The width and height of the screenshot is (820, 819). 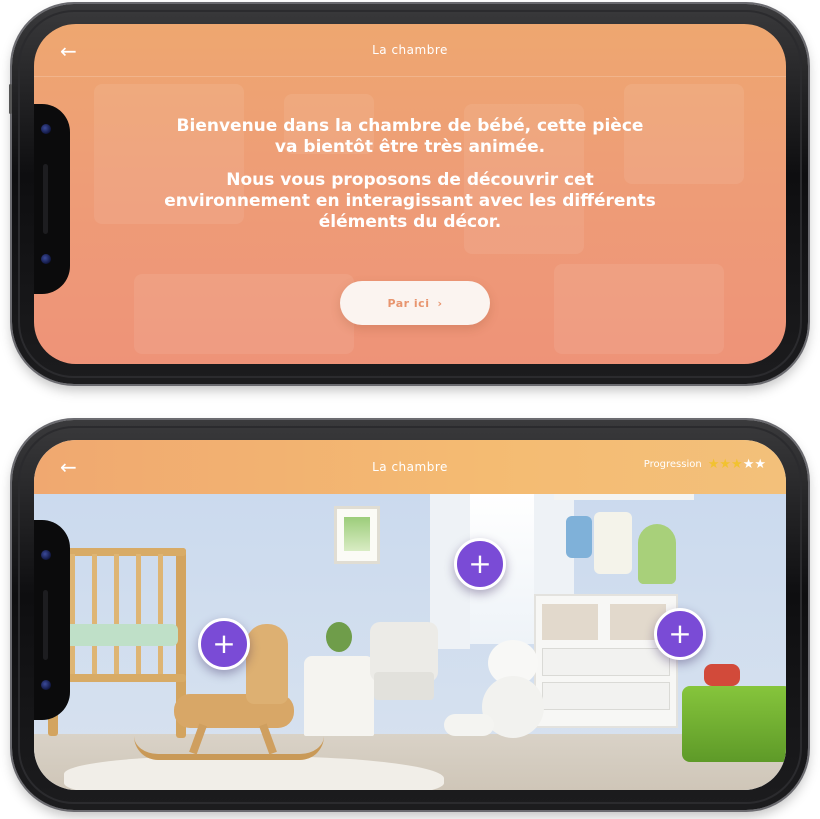 What do you see at coordinates (705, 464) in the screenshot?
I see `progression-indicator: Progression ★ ★ ★ ★ ★` at bounding box center [705, 464].